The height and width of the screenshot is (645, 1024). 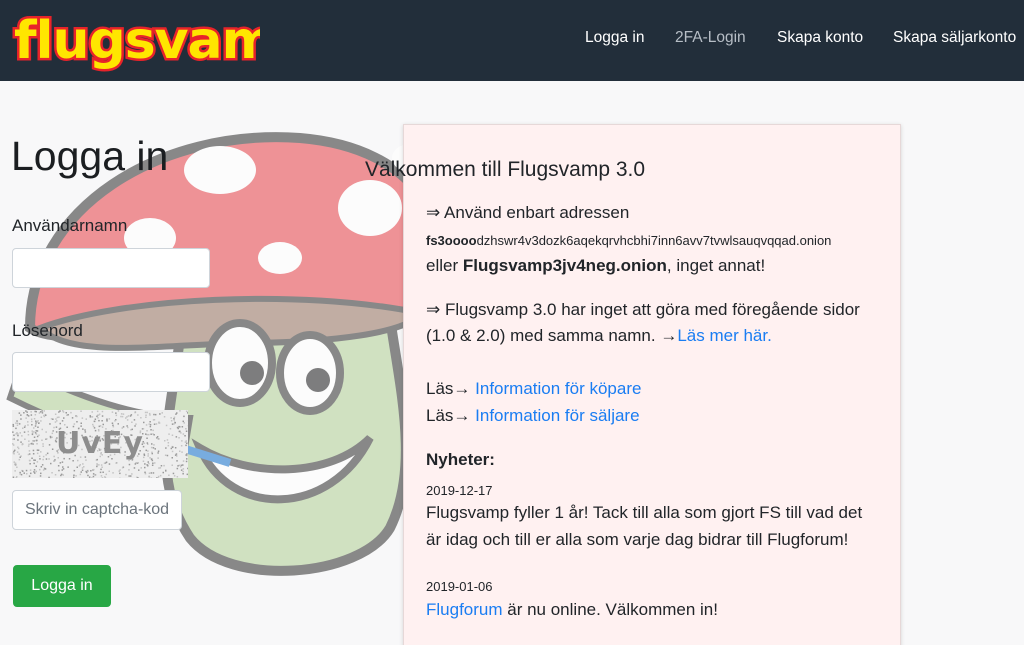 What do you see at coordinates (820, 38) in the screenshot?
I see `nav-create-account: Skapa konto` at bounding box center [820, 38].